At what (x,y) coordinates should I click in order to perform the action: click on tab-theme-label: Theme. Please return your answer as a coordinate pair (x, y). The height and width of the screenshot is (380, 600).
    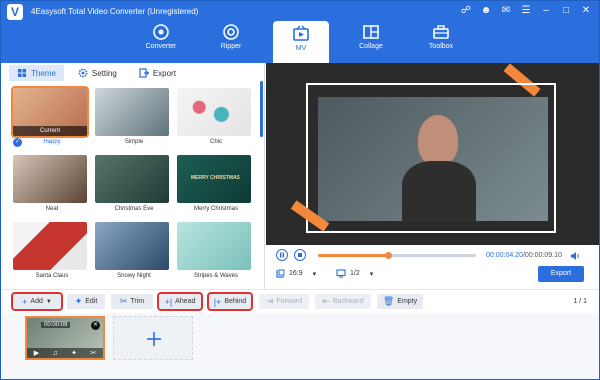
    Looking at the image, I should click on (43, 73).